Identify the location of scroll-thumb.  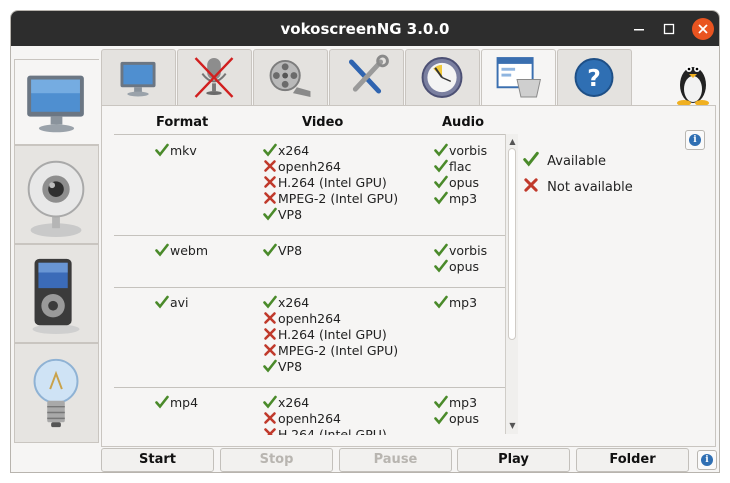
(512, 244).